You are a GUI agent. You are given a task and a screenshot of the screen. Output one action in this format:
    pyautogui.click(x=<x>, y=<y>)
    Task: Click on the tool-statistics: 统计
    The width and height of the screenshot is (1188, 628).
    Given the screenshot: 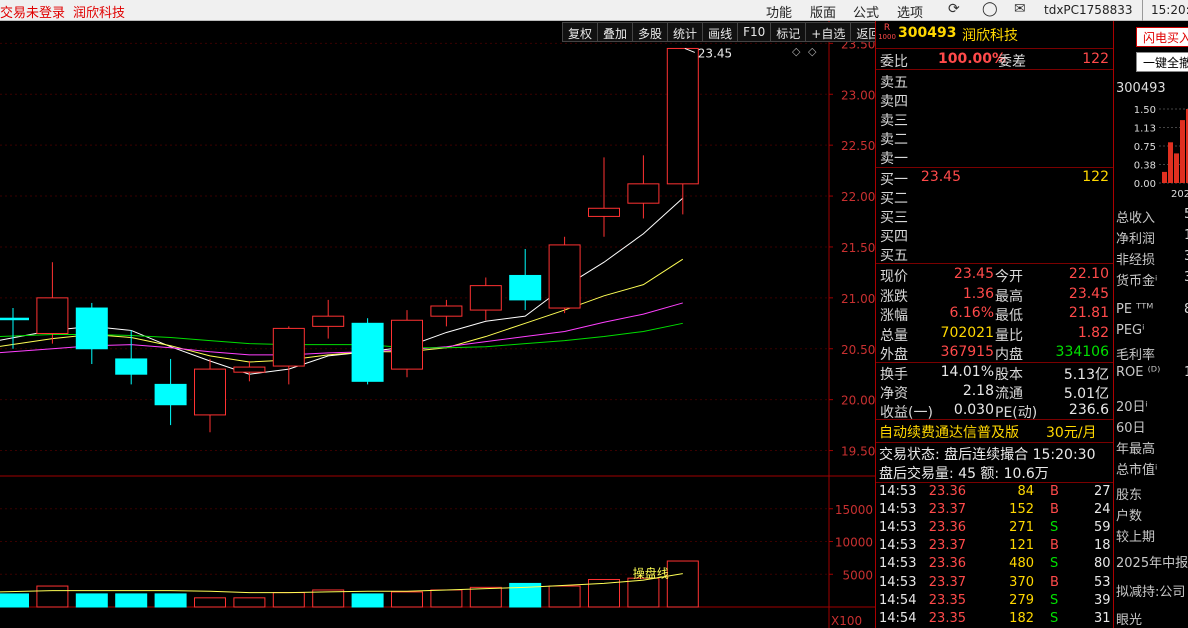 What is the action you would take?
    pyautogui.click(x=685, y=32)
    